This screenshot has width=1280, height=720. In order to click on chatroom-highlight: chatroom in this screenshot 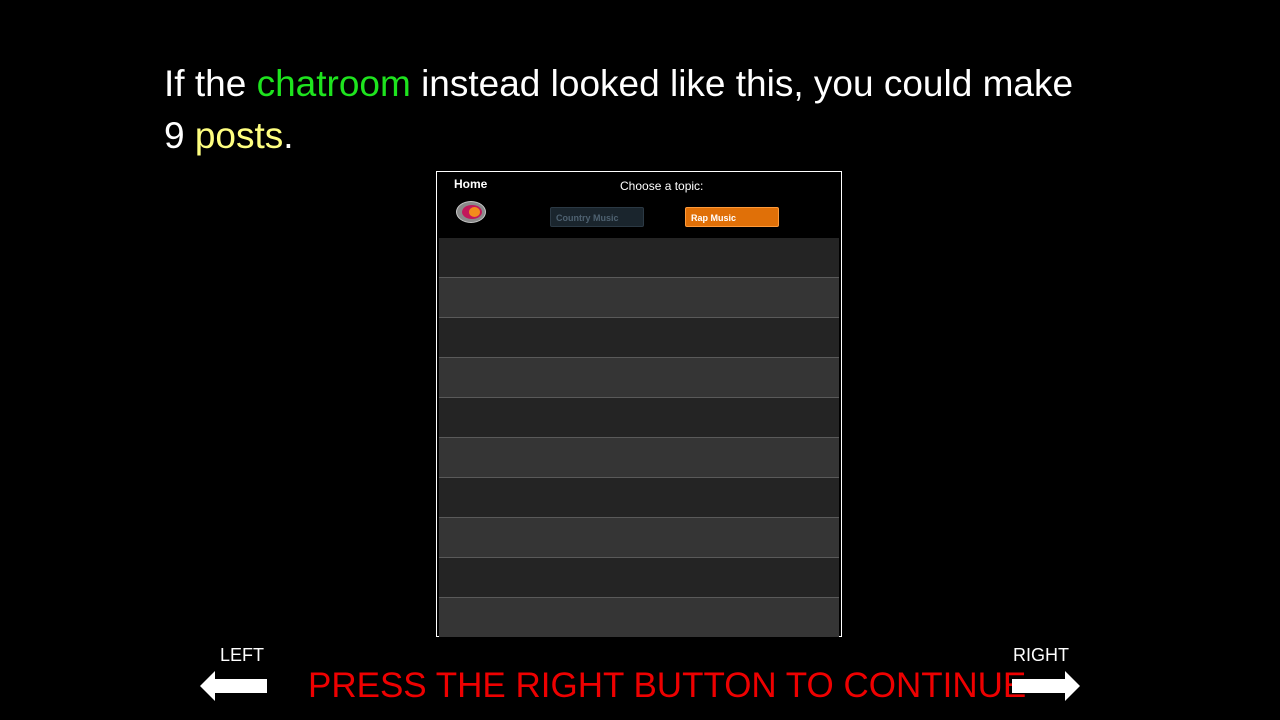, I will do `click(333, 83)`.